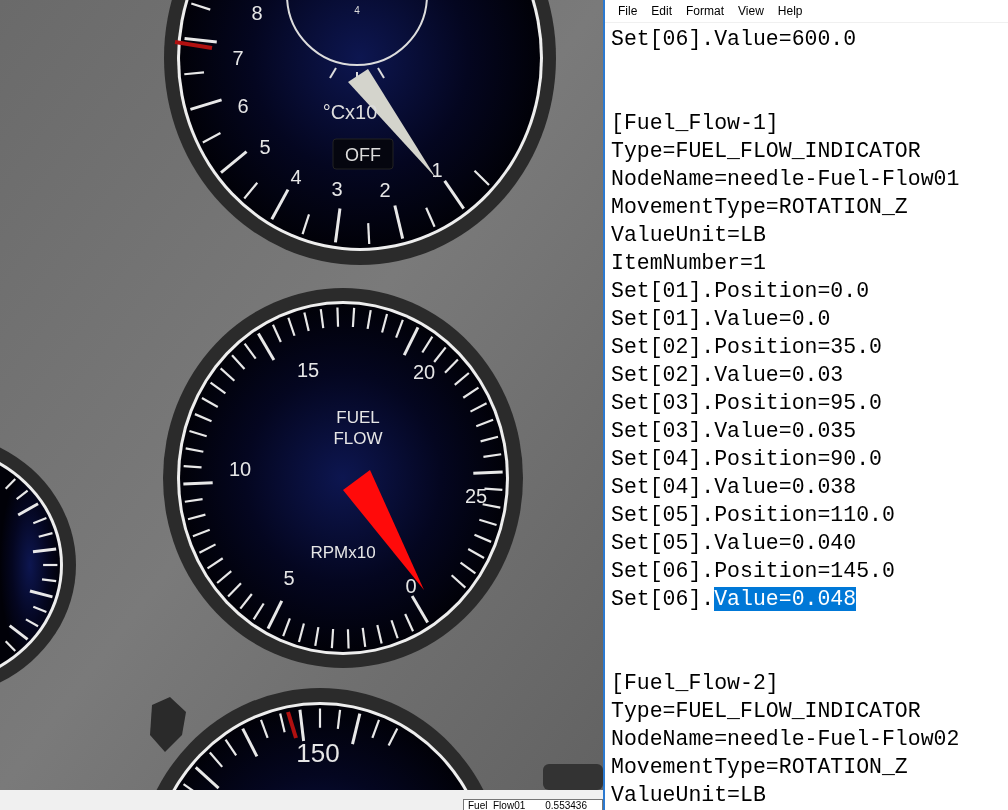 This screenshot has width=1008, height=810. I want to click on dial-number: 4, so click(296, 177).